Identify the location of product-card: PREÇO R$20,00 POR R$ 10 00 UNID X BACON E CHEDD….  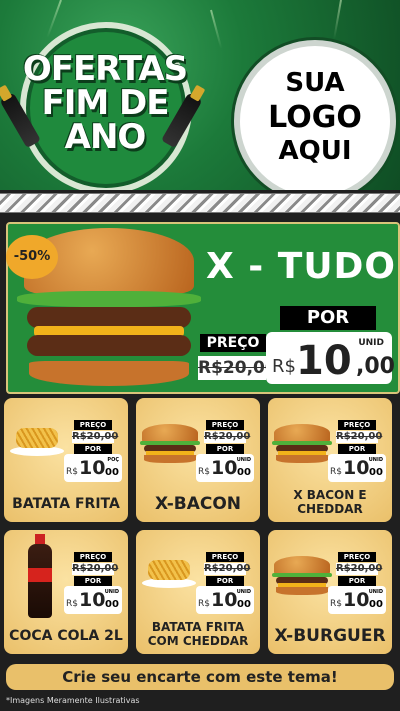
(330, 460).